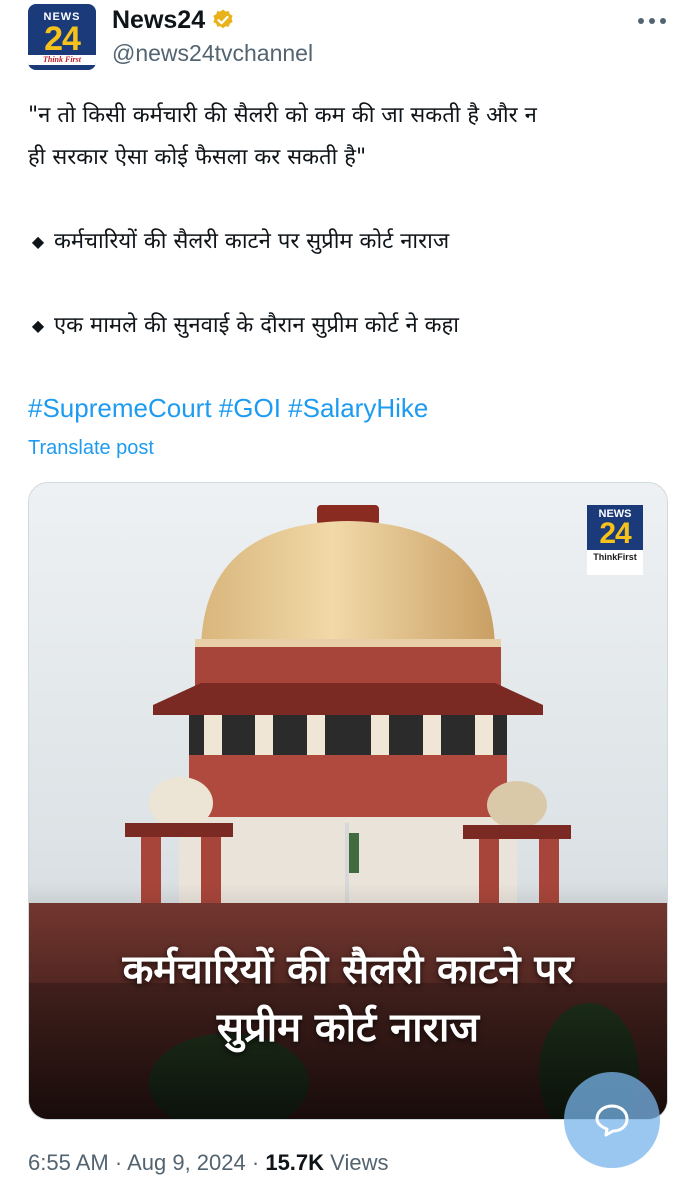 The height and width of the screenshot is (1200, 694). I want to click on verified-badge-icon, so click(223, 19).